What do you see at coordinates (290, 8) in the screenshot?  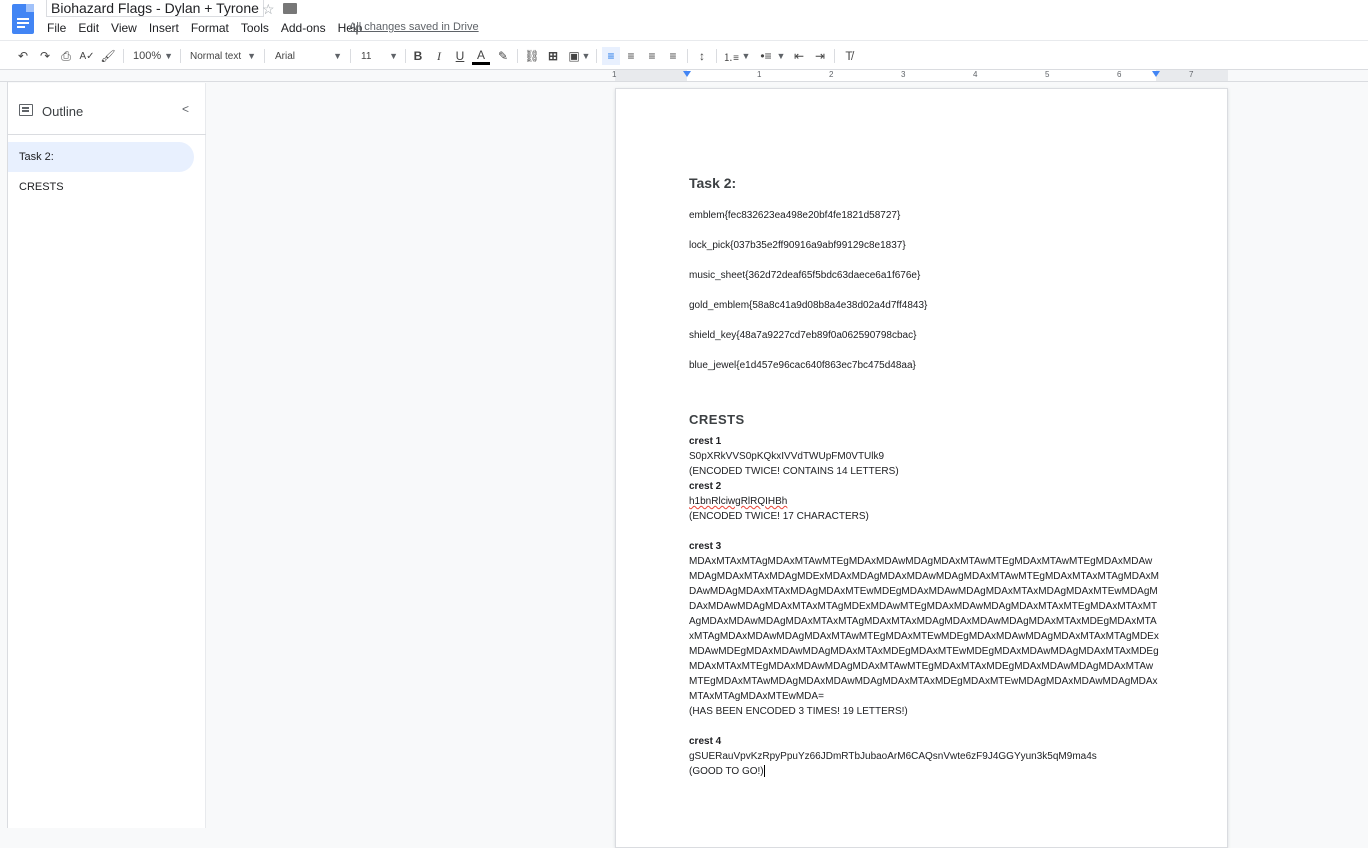 I see `folder-icon` at bounding box center [290, 8].